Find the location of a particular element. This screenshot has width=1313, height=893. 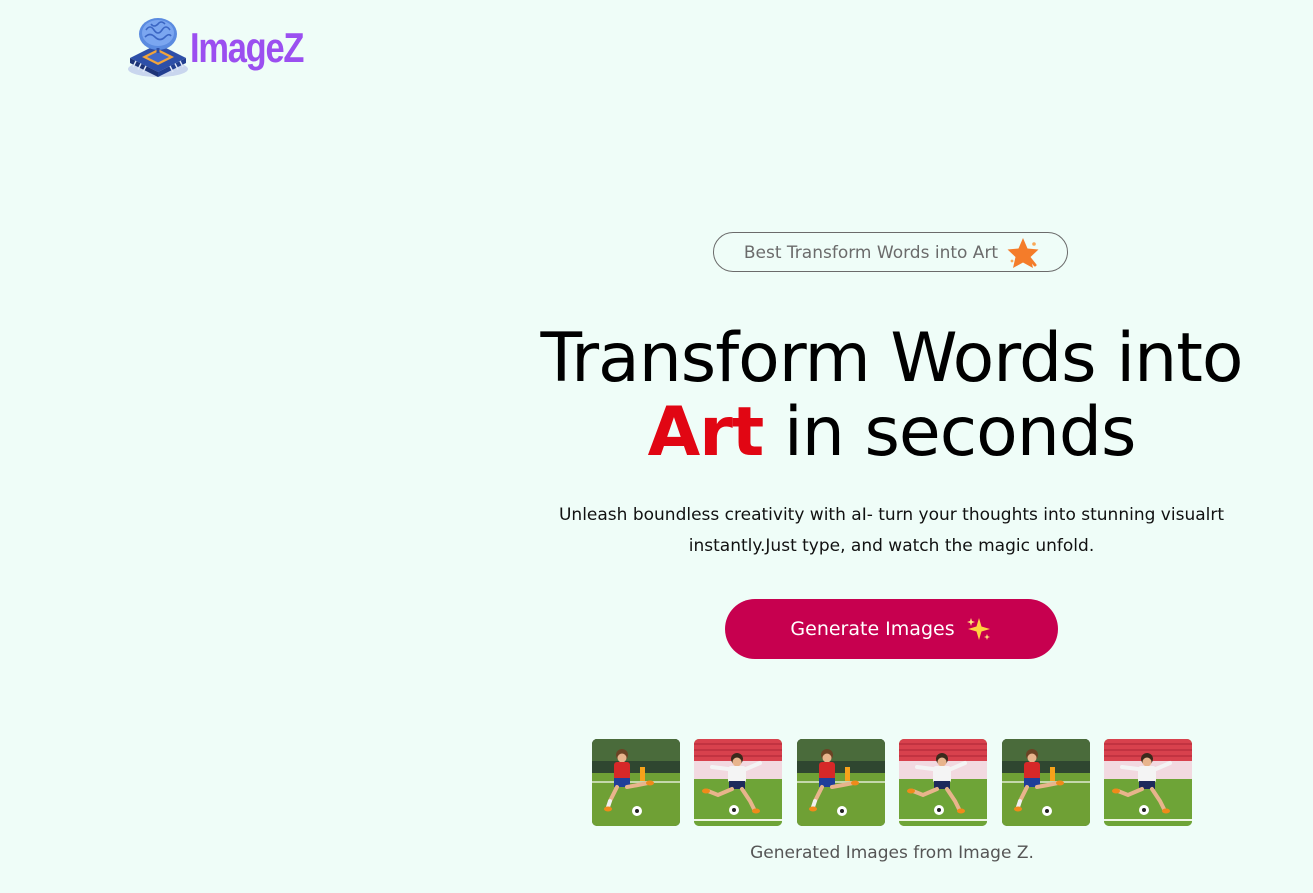

gallery-caption: Generated Images from Image Z. is located at coordinates (892, 853).